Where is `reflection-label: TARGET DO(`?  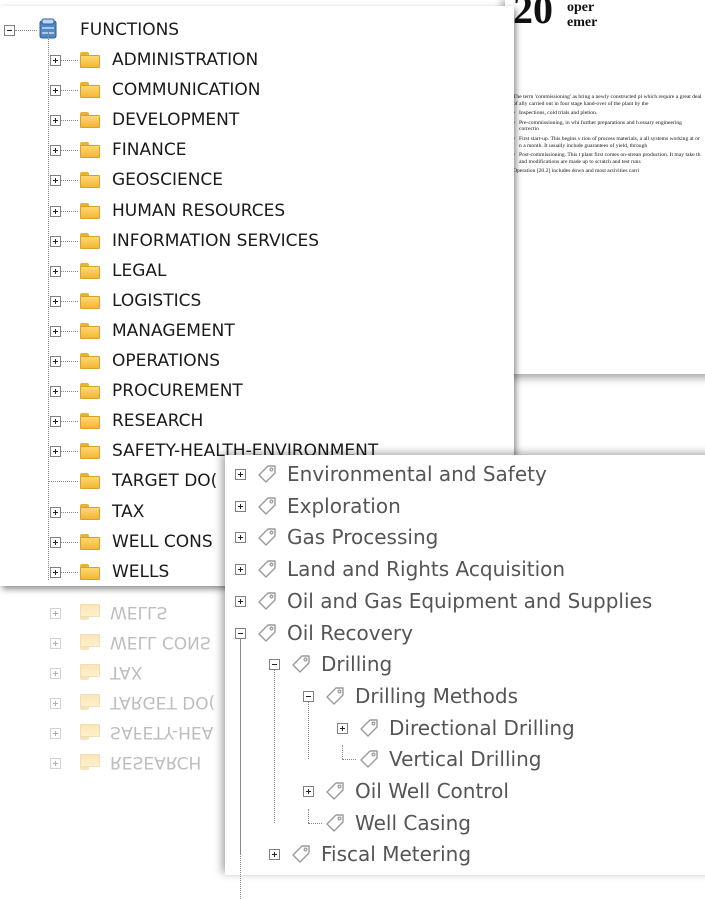
reflection-label: TARGET DO( is located at coordinates (163, 702).